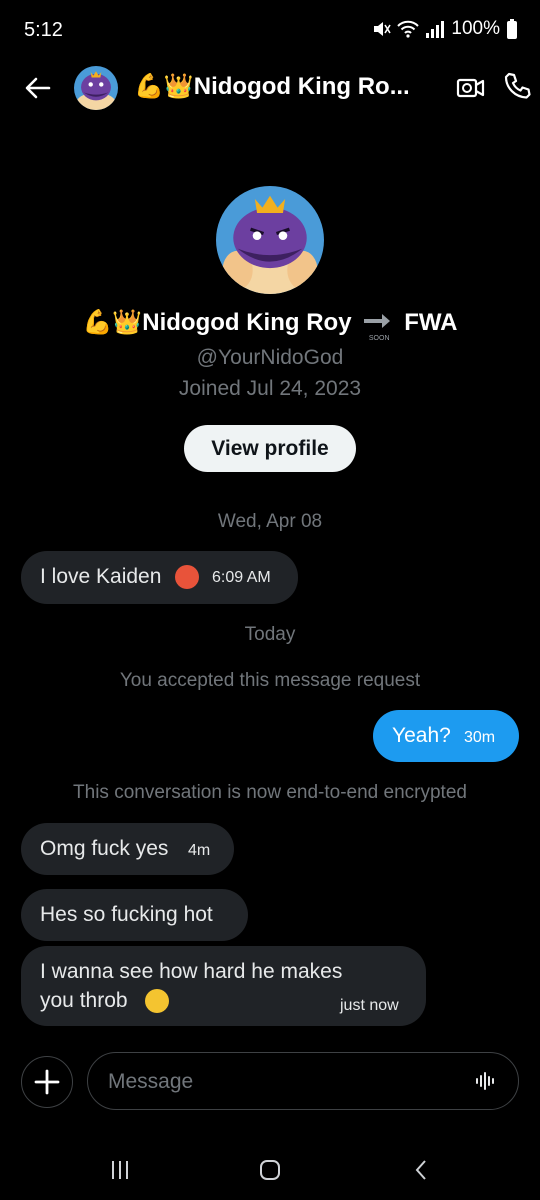  What do you see at coordinates (43, 30) in the screenshot?
I see `status-time: 5:12` at bounding box center [43, 30].